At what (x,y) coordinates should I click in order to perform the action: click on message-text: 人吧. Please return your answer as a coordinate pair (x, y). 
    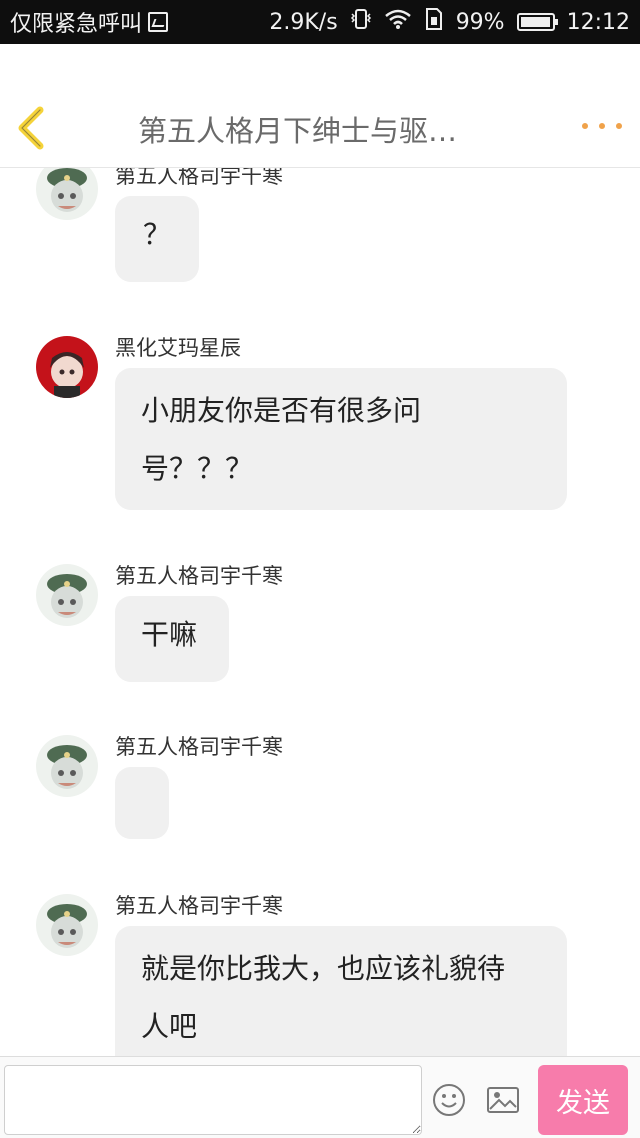
    Looking at the image, I should click on (169, 1026).